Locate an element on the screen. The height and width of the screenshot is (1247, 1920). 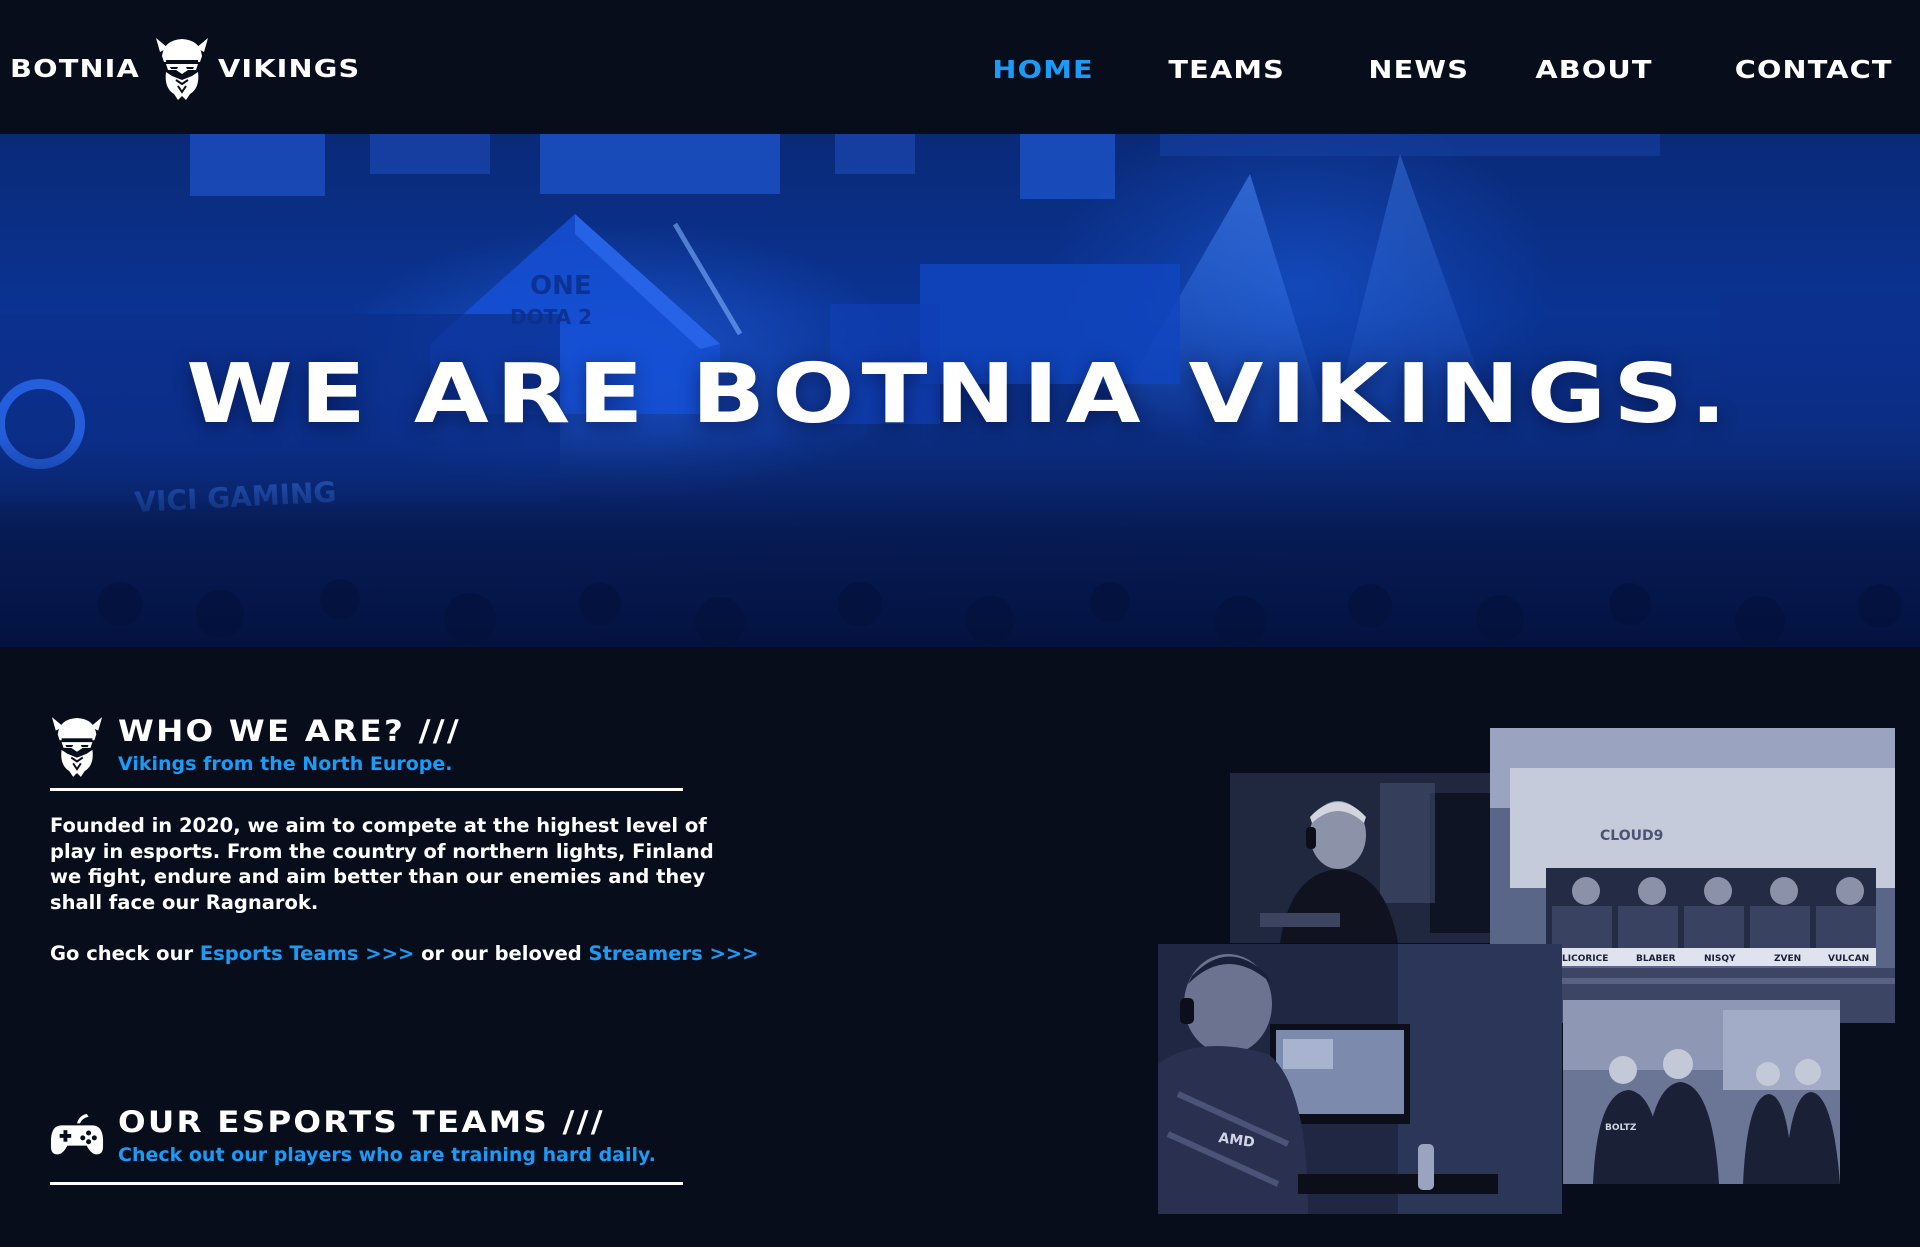
section-subtitle: Vikings from the North Europe. is located at coordinates (285, 764).